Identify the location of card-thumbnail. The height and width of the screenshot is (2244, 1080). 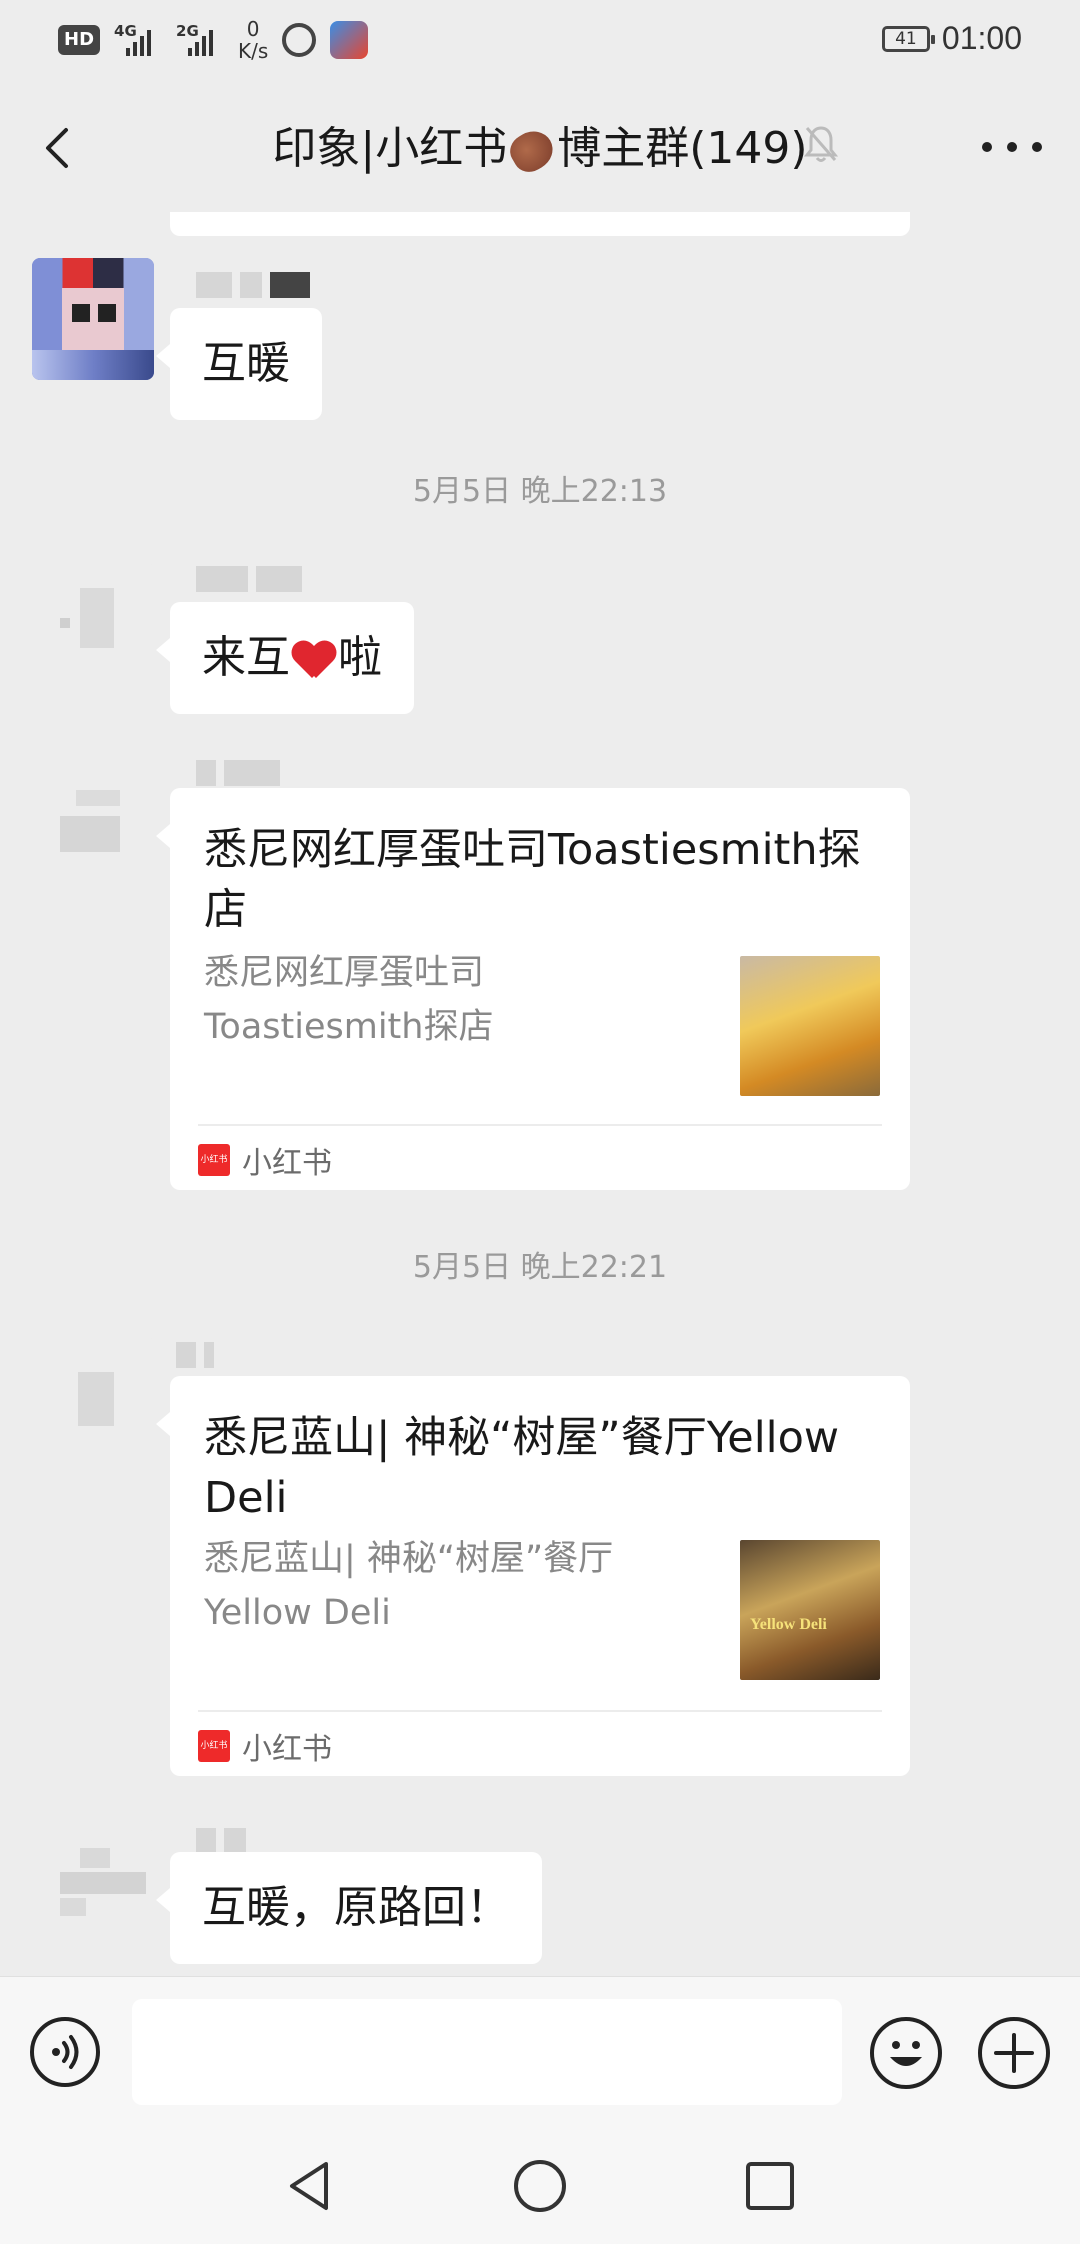
(810, 1026).